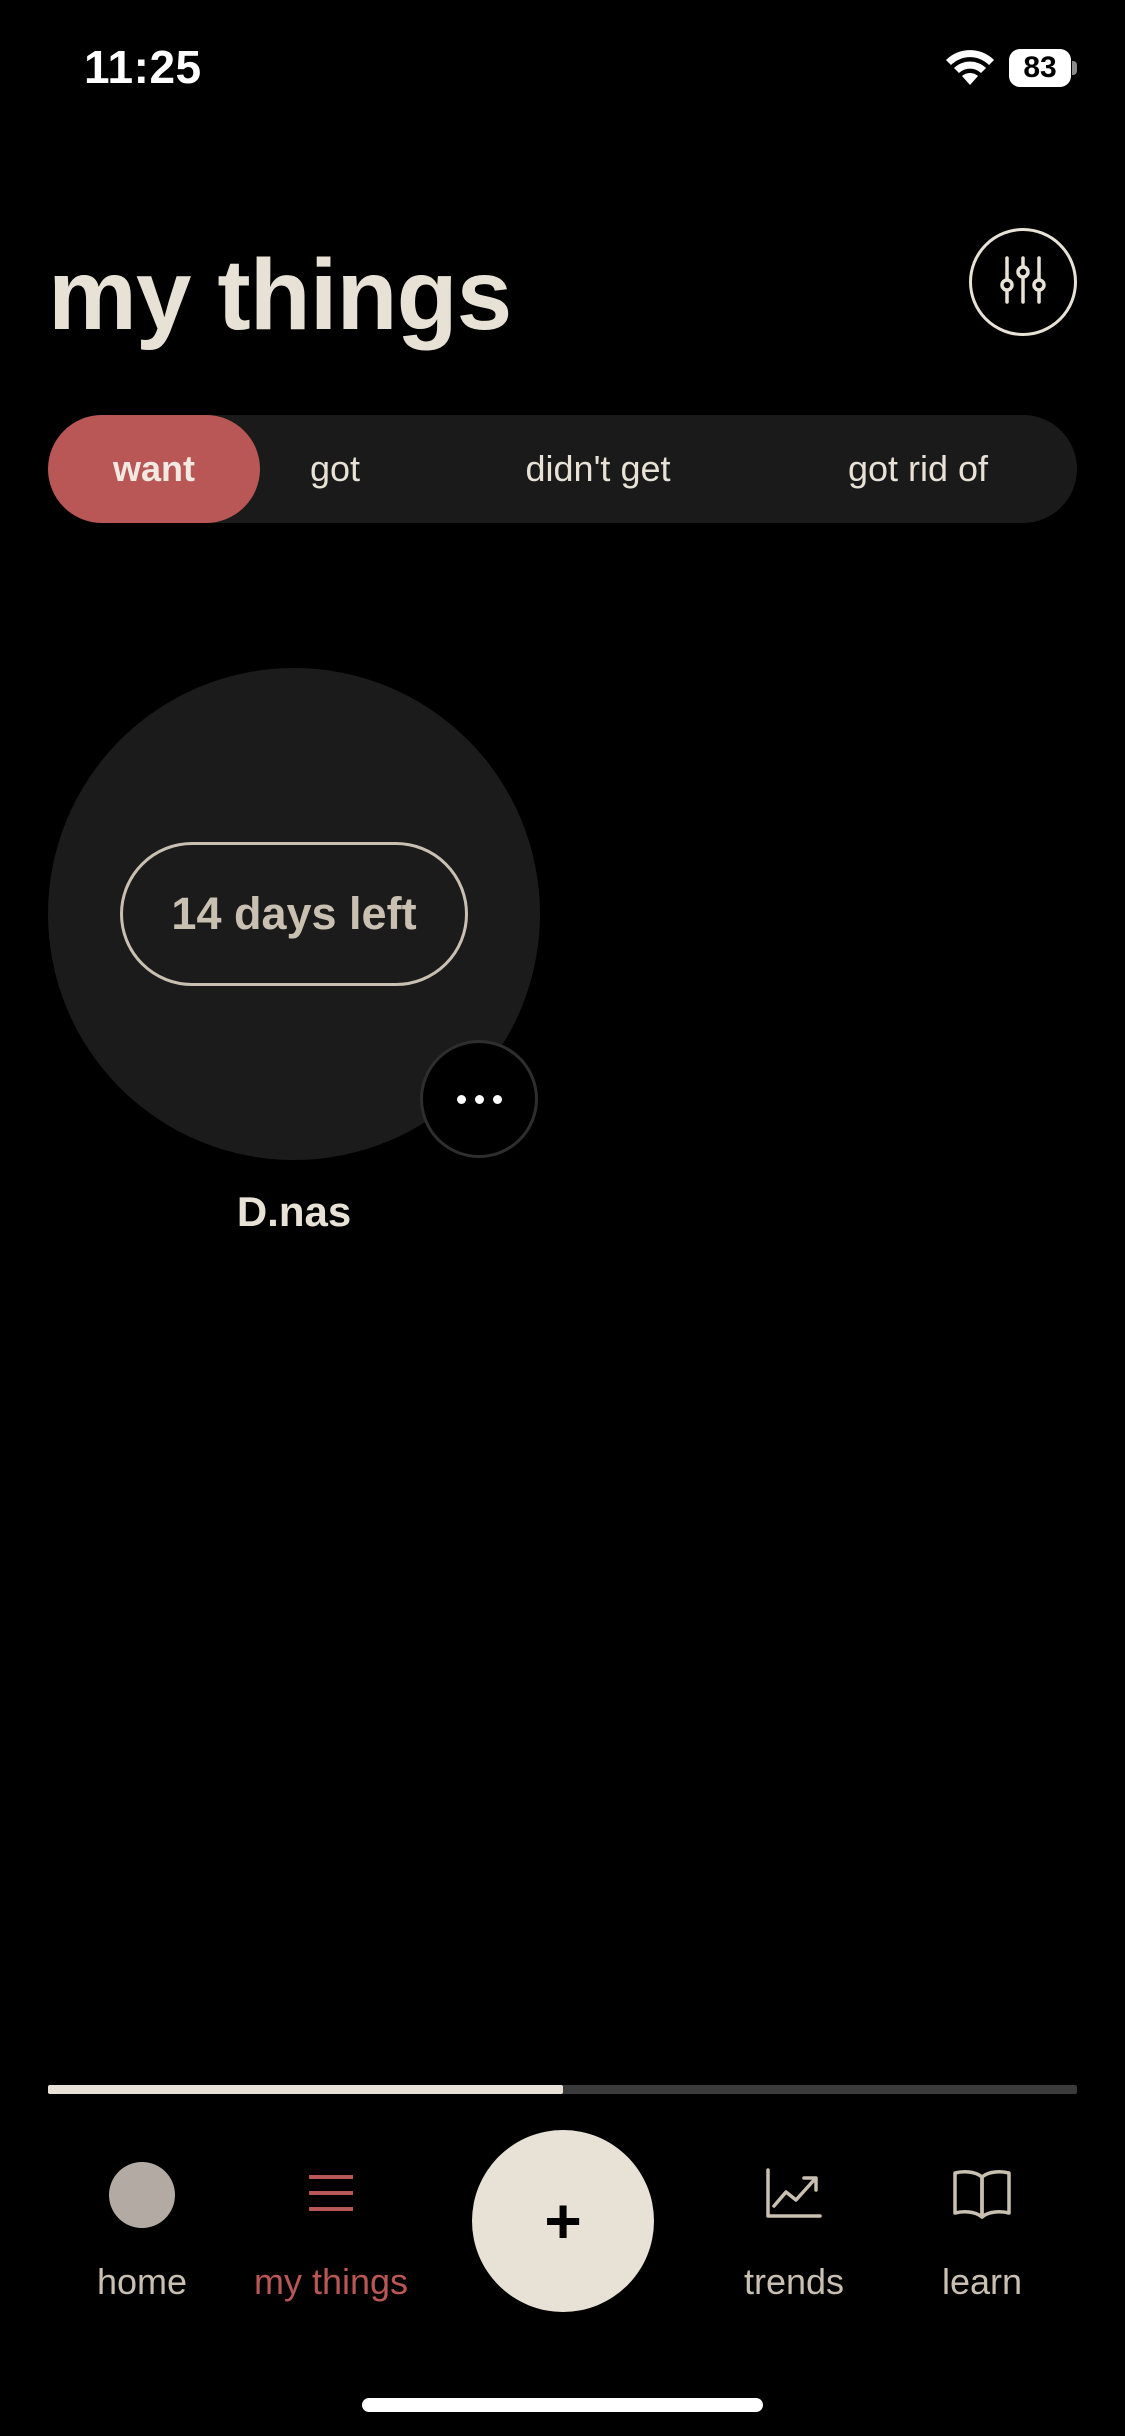 This screenshot has height=2436, width=1125. Describe the element at coordinates (982, 2235) in the screenshot. I see `nav-learn: learn` at that location.